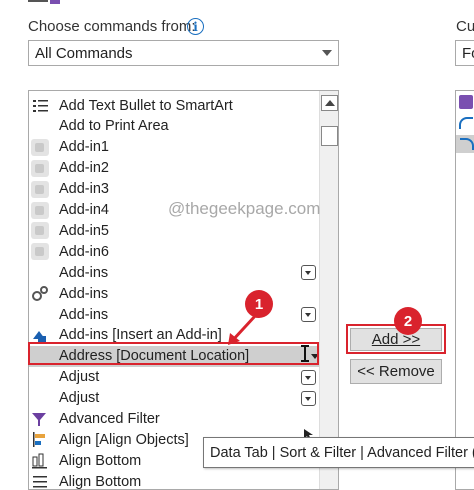  Describe the element at coordinates (40, 105) in the screenshot. I see `list-icon` at that location.